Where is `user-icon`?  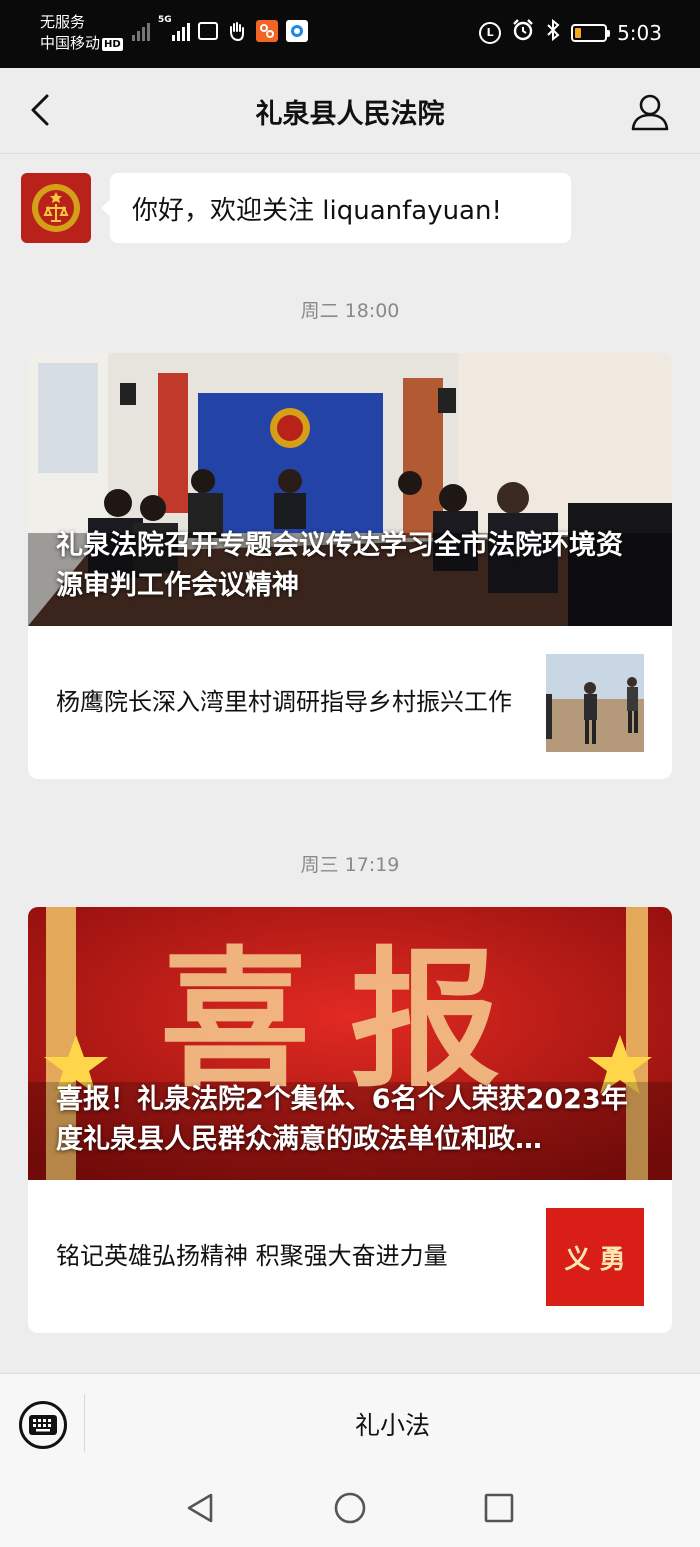
user-icon is located at coordinates (650, 112).